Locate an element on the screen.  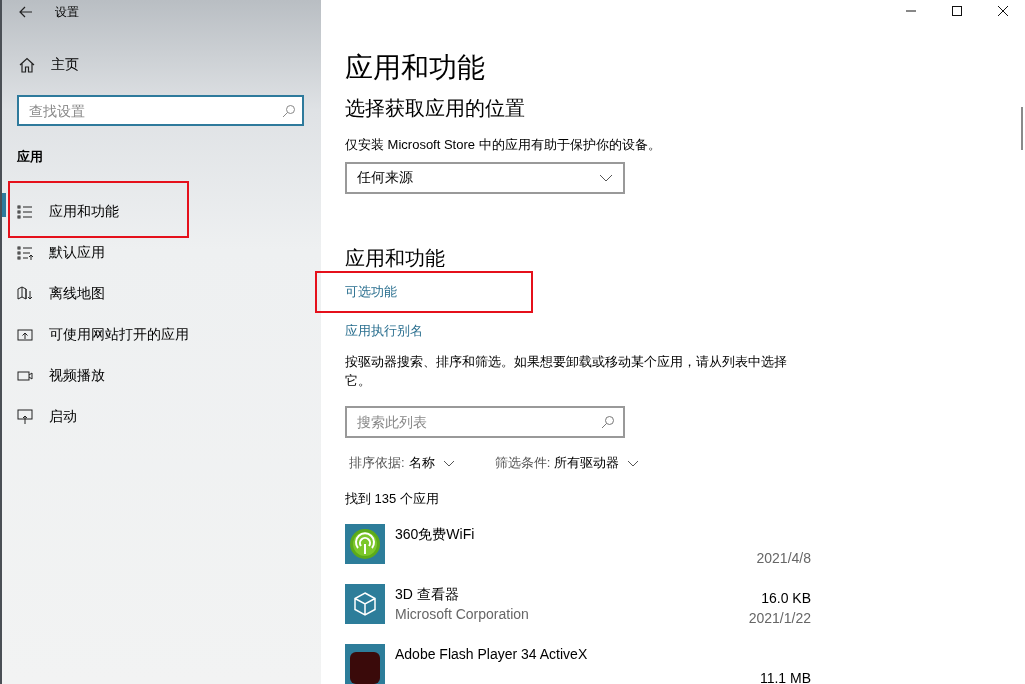
back-arrow-icon is located at coordinates (26, 12).